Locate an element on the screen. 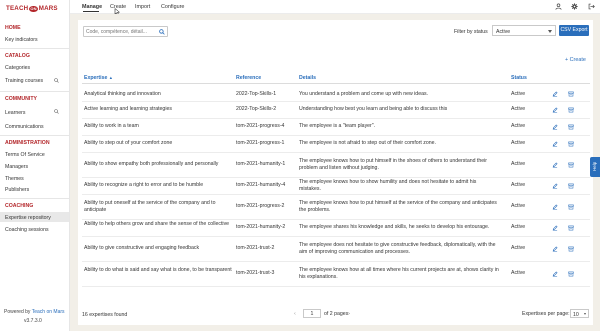 The image size is (600, 331). sidebar-item-expertise-repository: Expertise repository is located at coordinates (28, 218).